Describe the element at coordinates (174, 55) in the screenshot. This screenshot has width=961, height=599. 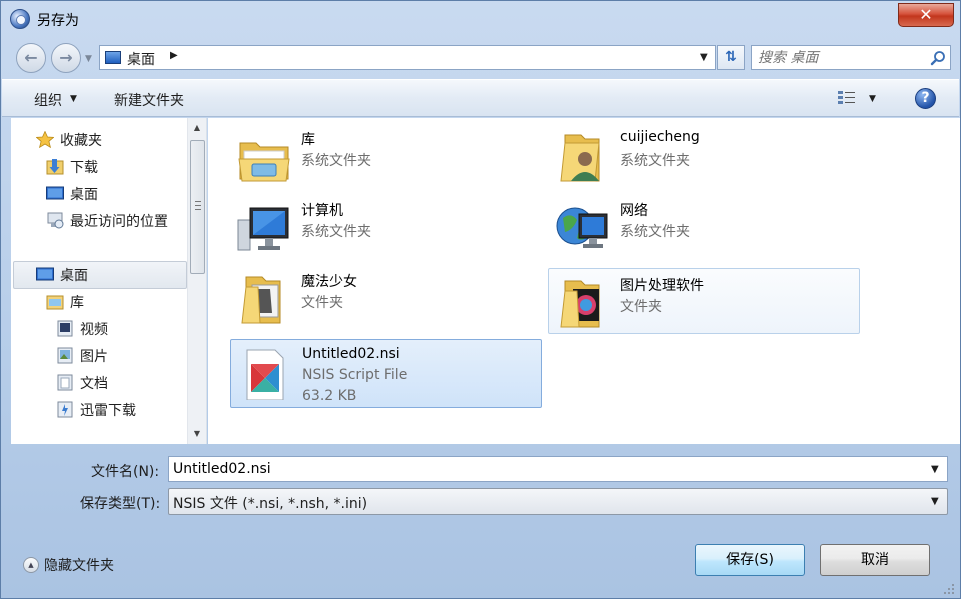
I see `chevron-right-icon: ▶` at that location.